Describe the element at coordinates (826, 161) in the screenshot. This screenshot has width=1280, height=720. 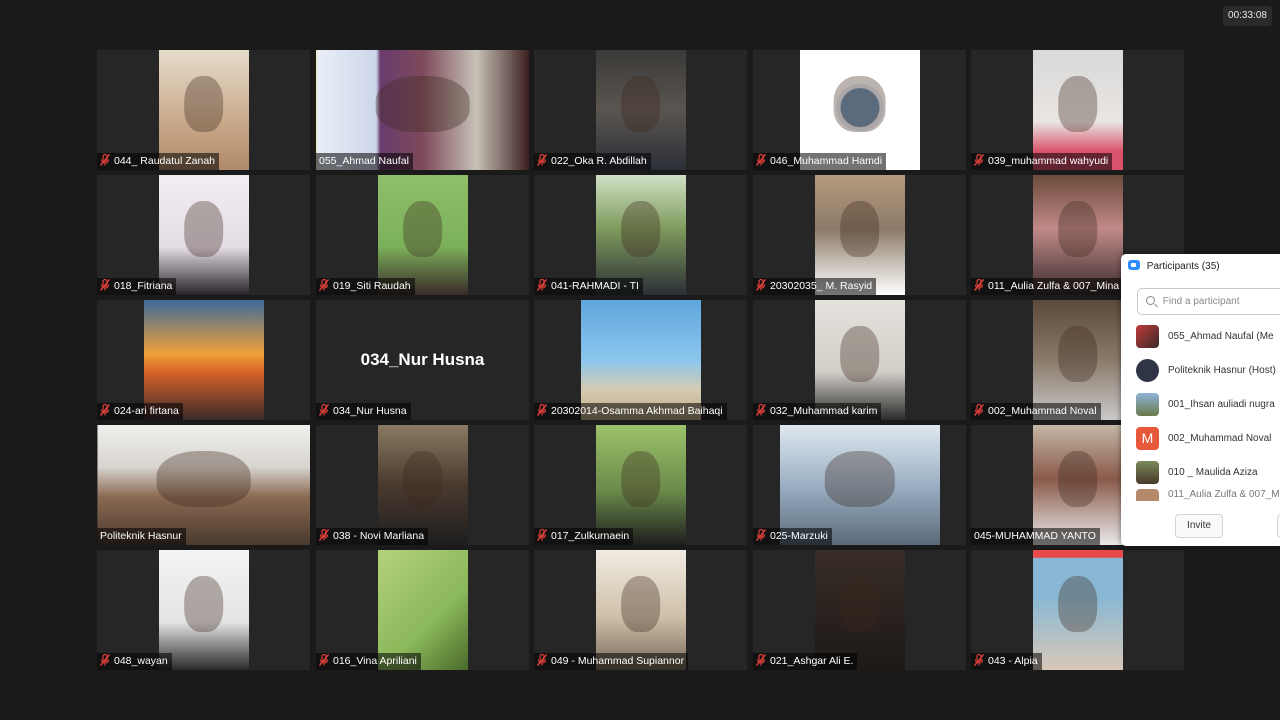
I see `participant-name-label: 046_Muhammad Hamdi` at that location.